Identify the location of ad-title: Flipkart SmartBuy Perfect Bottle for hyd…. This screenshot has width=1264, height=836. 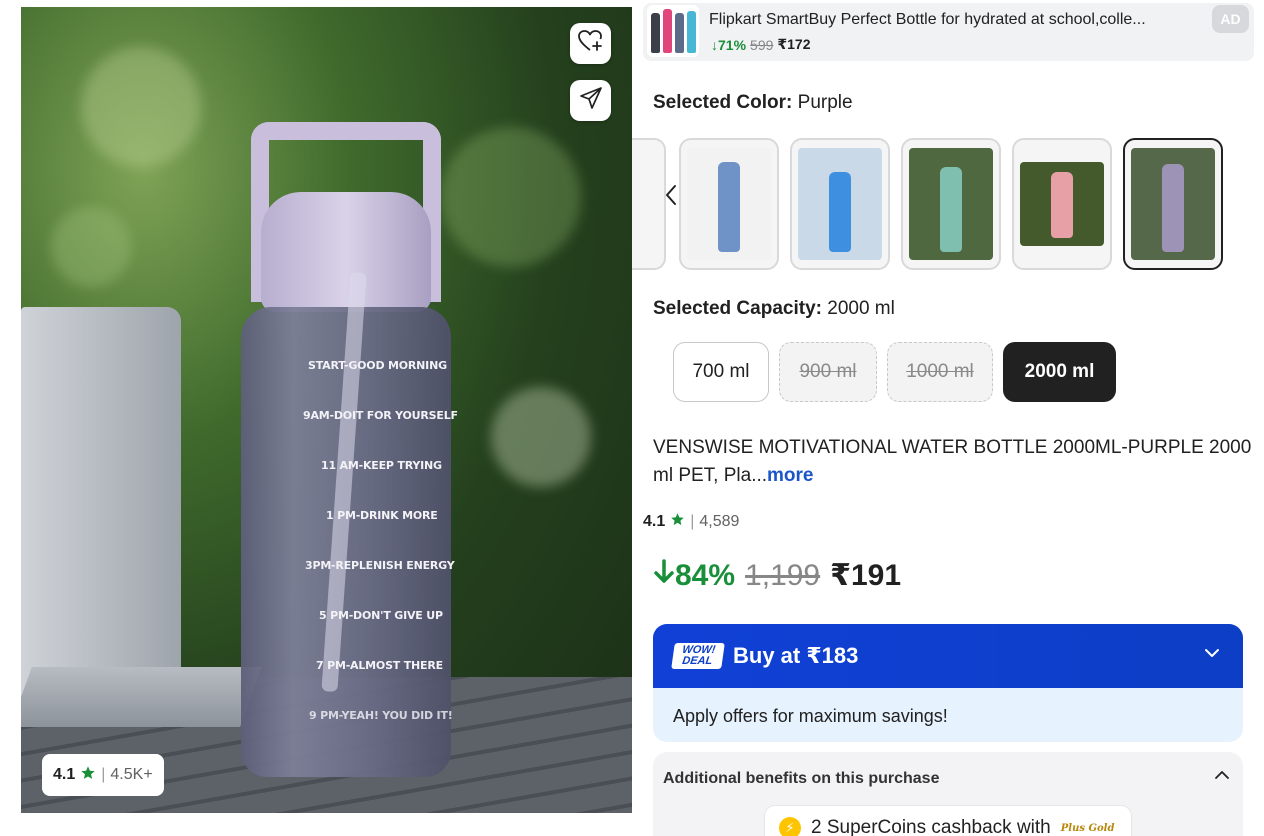
(927, 19).